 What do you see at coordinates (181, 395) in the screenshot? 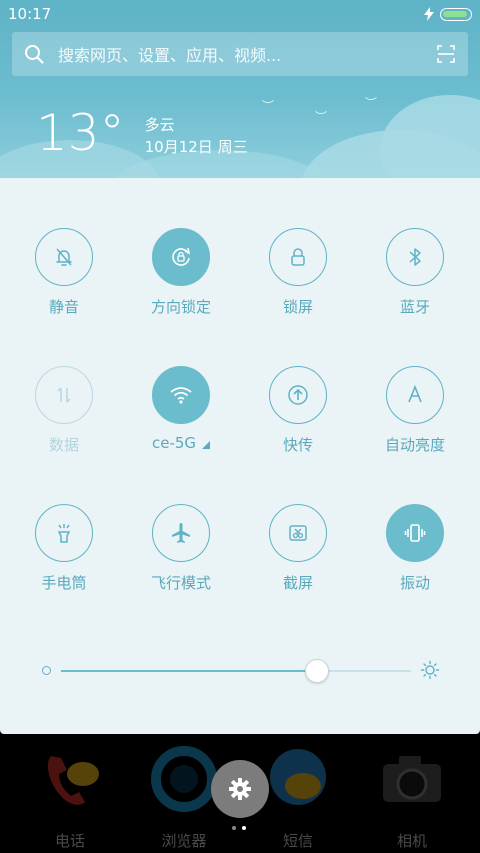
I see `wifi-icon` at bounding box center [181, 395].